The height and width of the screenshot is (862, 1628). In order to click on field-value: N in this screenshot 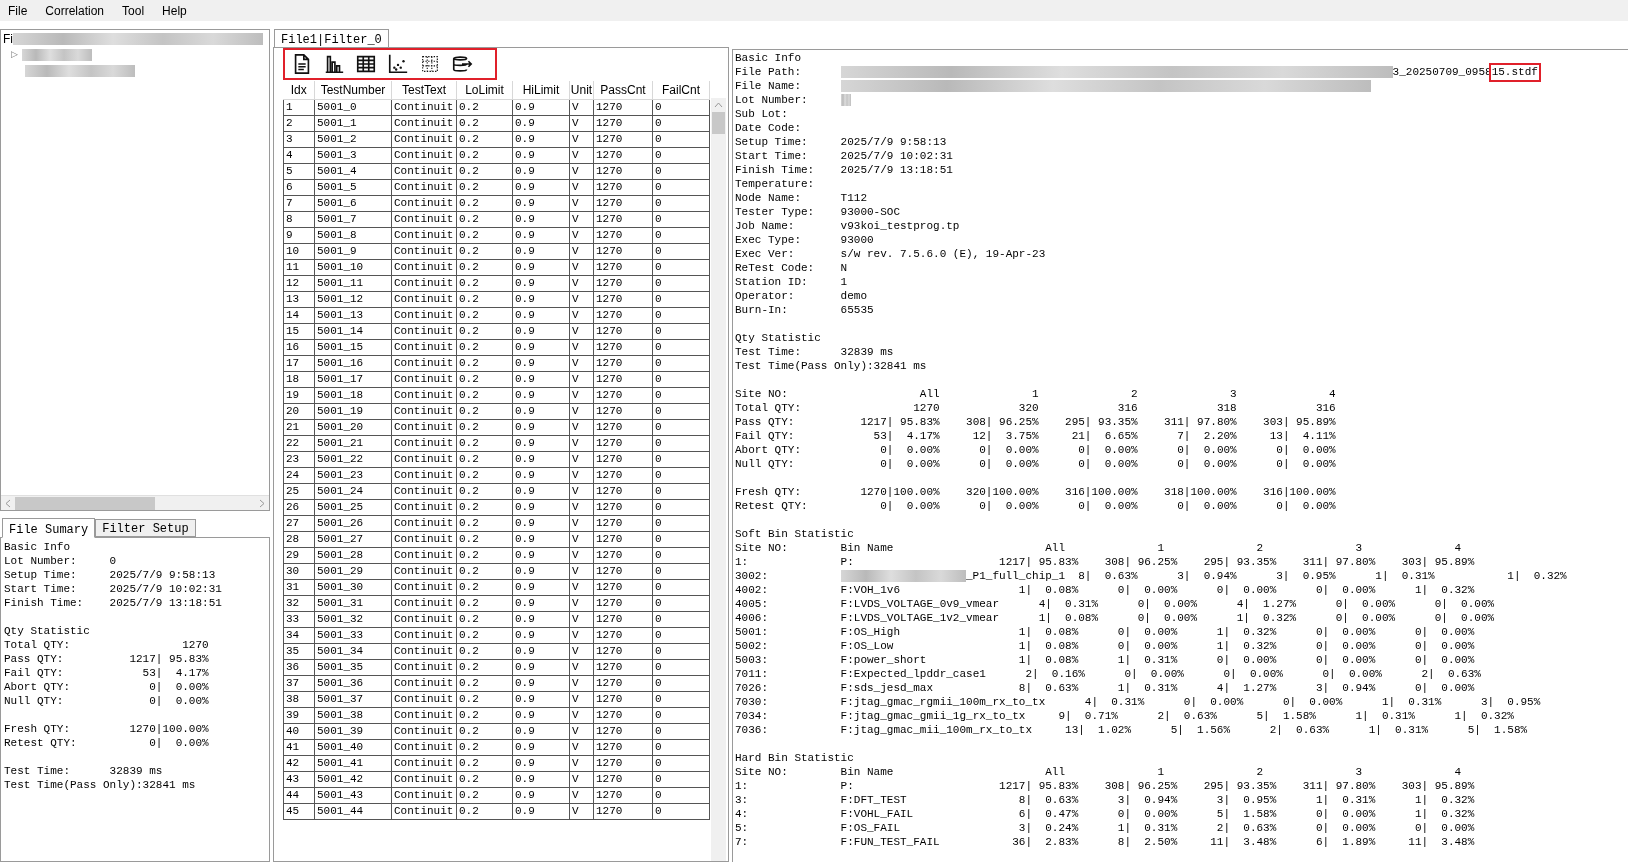, I will do `click(844, 268)`.